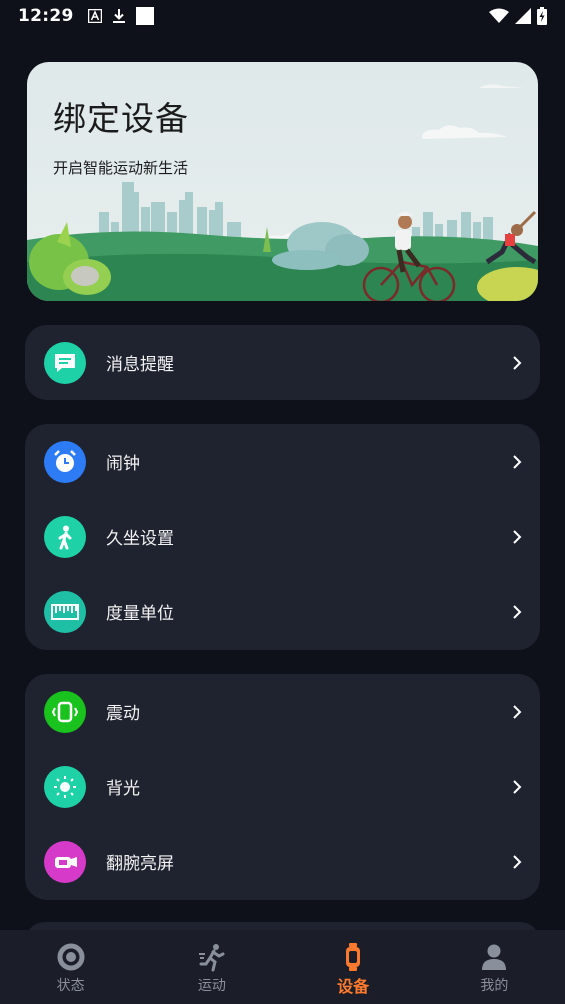 The width and height of the screenshot is (565, 1004). Describe the element at coordinates (140, 864) in the screenshot. I see `raise-to-wake-label: 翻腕亮屏` at that location.